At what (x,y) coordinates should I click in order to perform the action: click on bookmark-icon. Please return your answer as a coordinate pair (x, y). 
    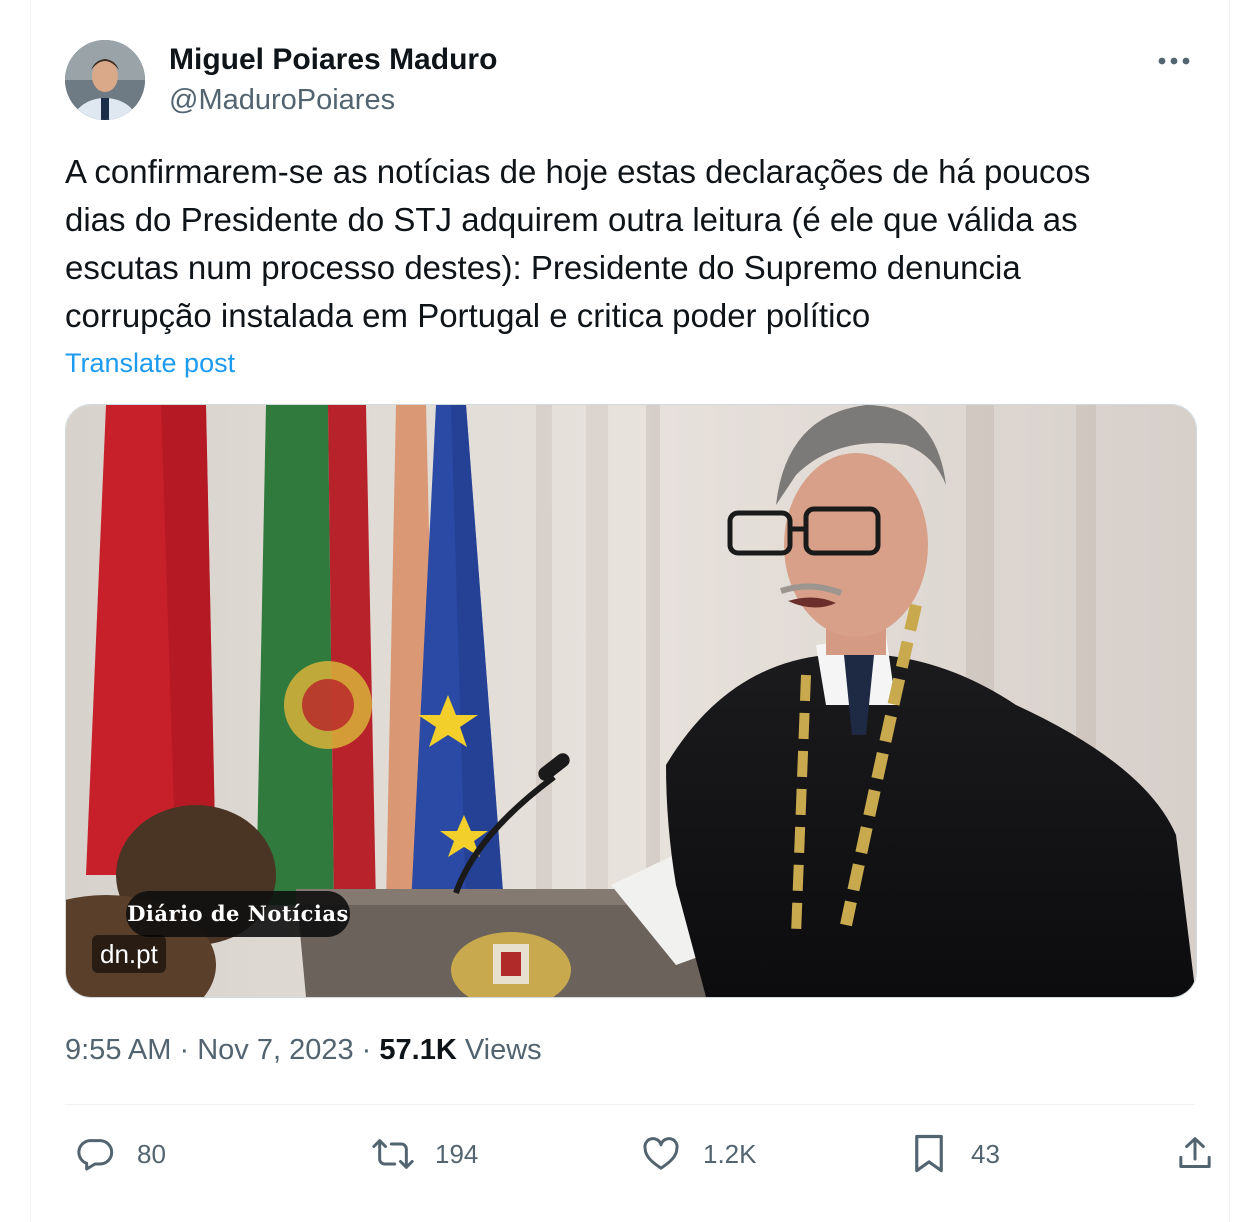
    Looking at the image, I should click on (929, 1154).